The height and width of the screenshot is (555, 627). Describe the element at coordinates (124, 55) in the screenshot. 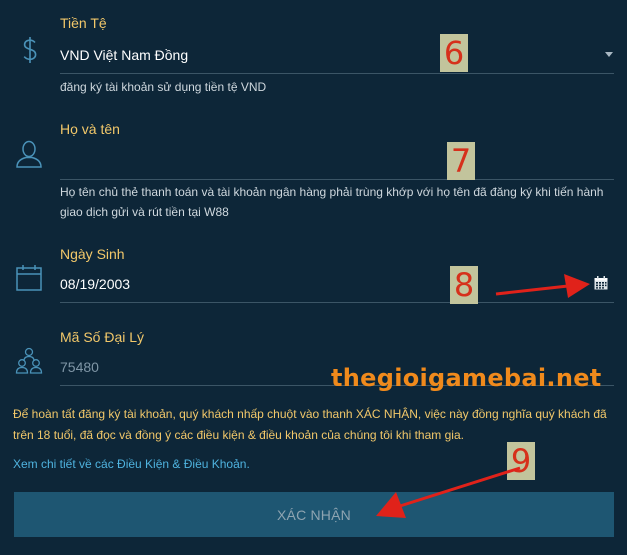

I see `currency-select: VND Việt Nam Đồng` at that location.